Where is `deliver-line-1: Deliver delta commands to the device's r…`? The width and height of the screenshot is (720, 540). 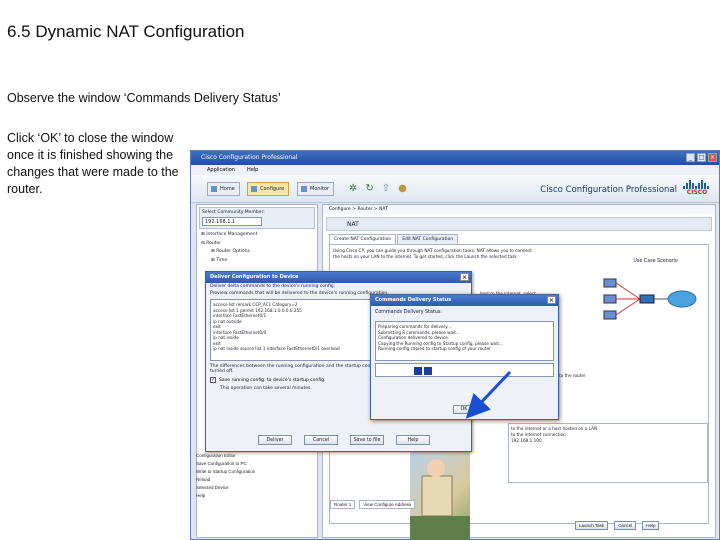
deliver-line-1: Deliver delta commands to the device's r… is located at coordinates (273, 286).